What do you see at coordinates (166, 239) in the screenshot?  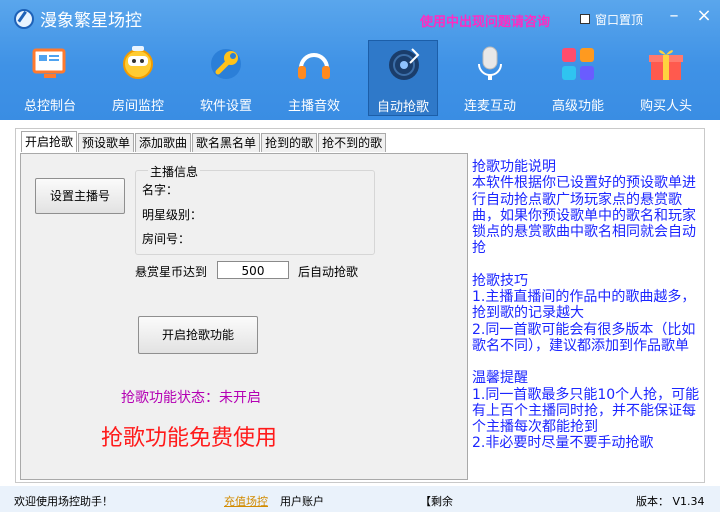 I see `room-number-label: 房间号：` at bounding box center [166, 239].